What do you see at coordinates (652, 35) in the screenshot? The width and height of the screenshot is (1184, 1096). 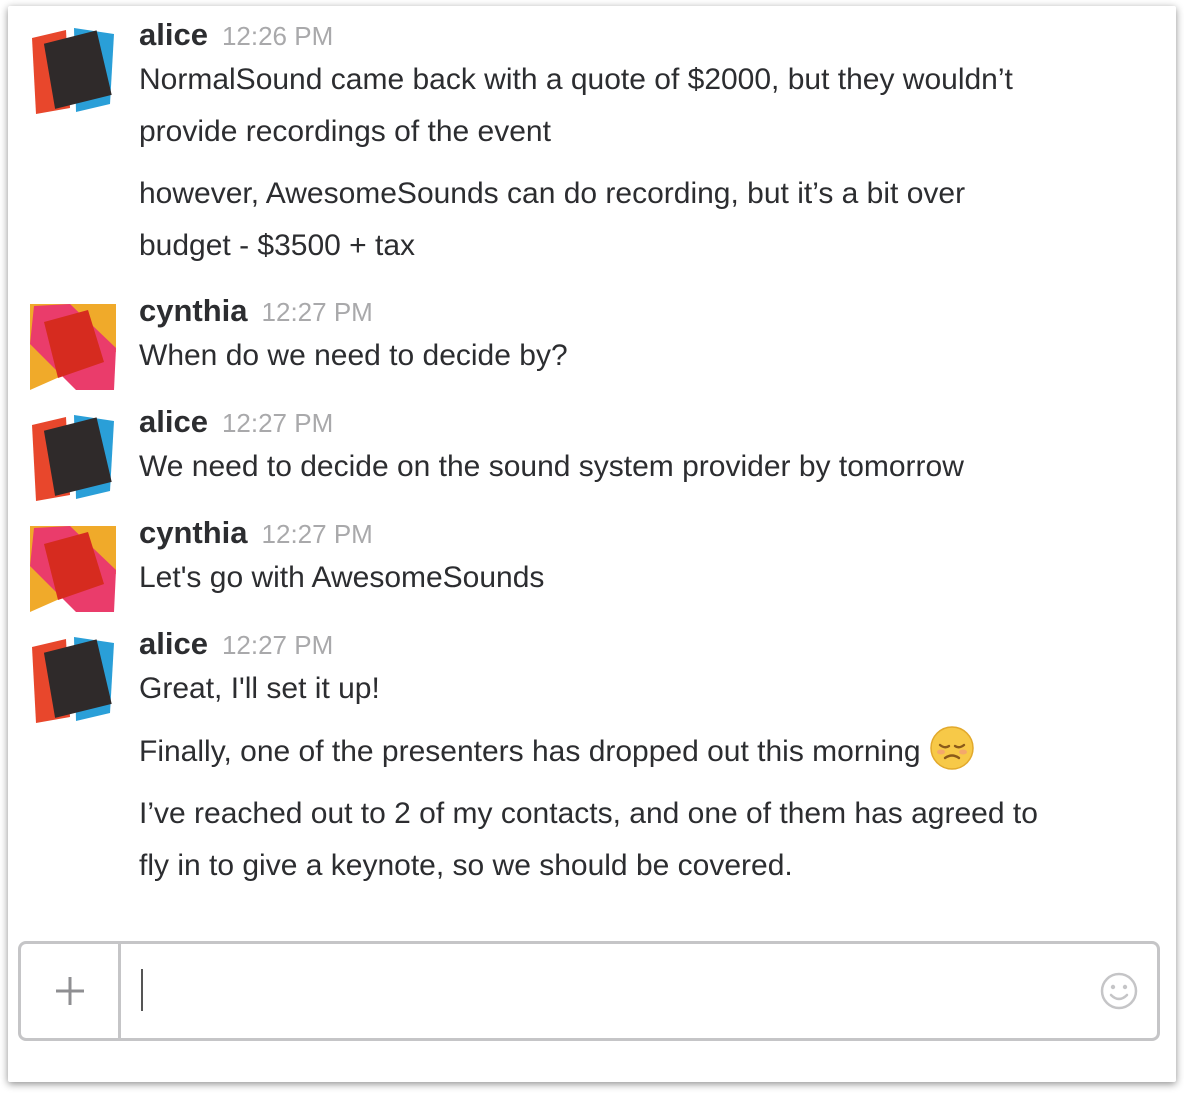 I see `message-header: alice 12:26 PM` at bounding box center [652, 35].